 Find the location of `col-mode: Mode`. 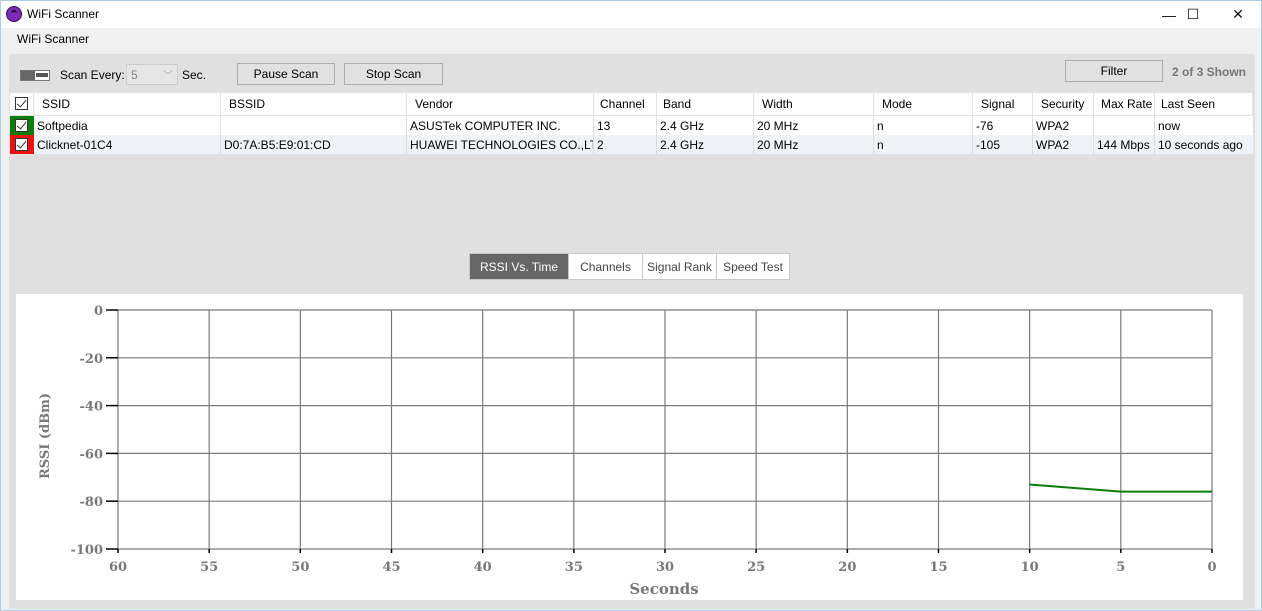

col-mode: Mode is located at coordinates (923, 104).